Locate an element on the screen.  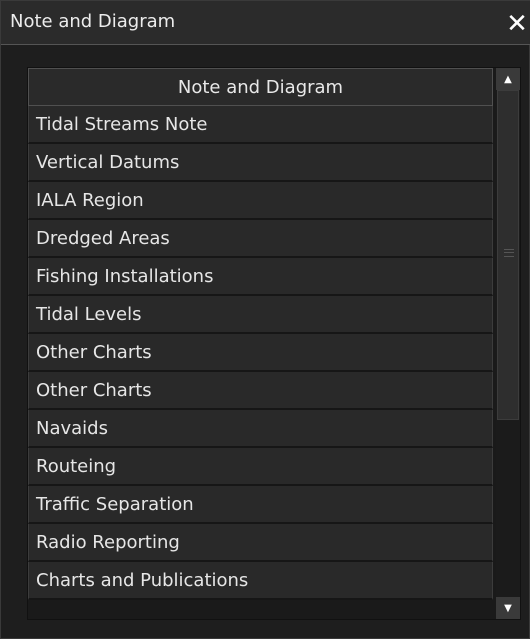
title-bar: Note and Diagram ✕ is located at coordinates (265, 23).